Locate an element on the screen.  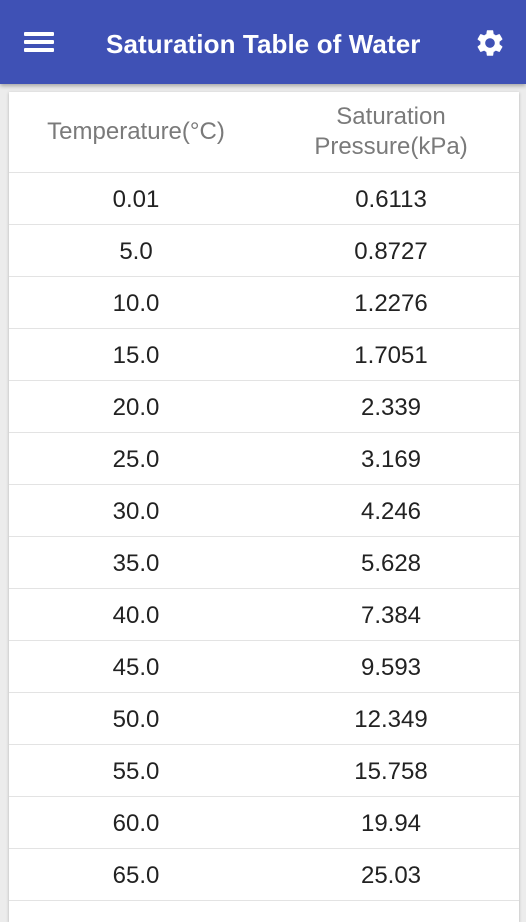
header-temperature: Temperature(°C) is located at coordinates (136, 131).